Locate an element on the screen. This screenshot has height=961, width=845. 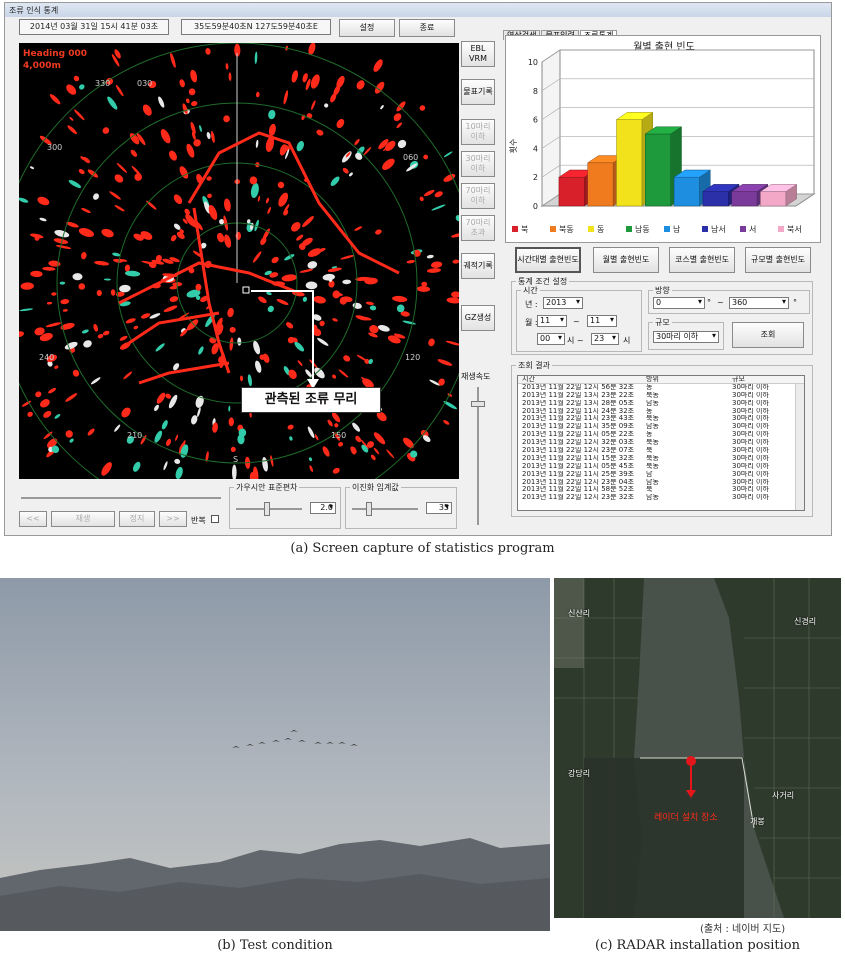
hour-separator: 시 ~ is located at coordinates (575, 340).